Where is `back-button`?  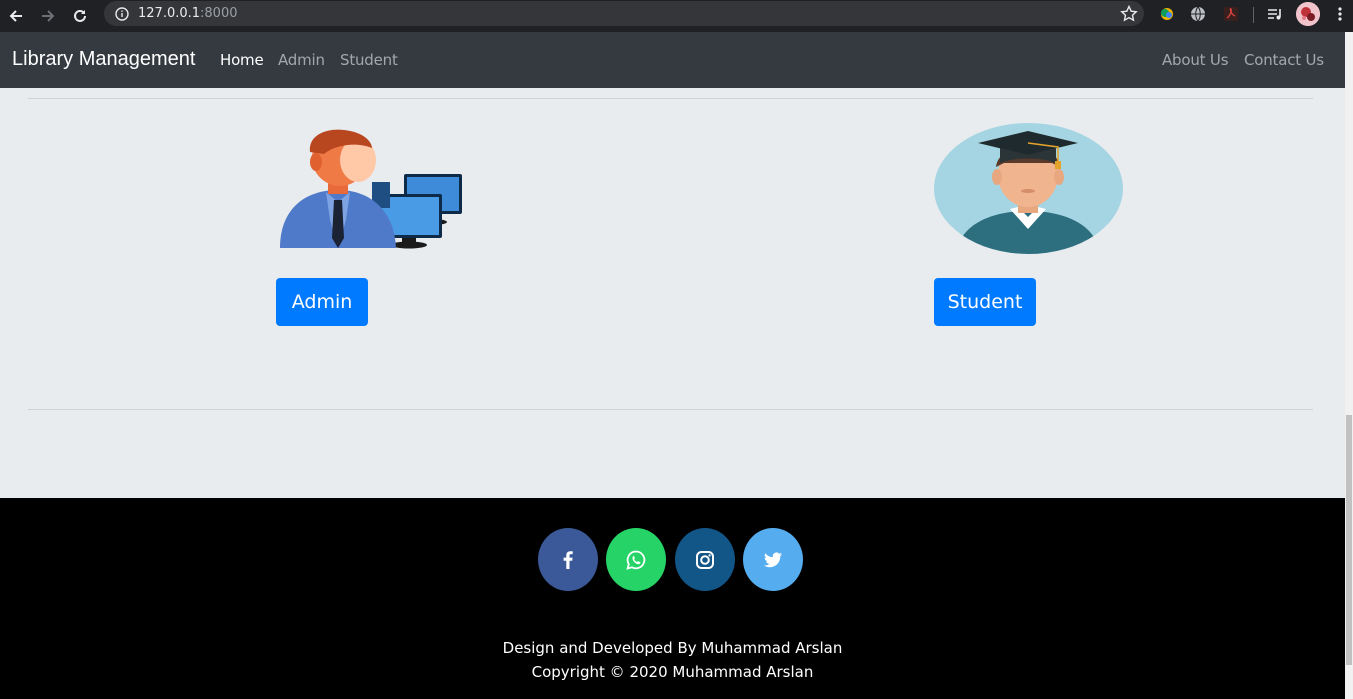 back-button is located at coordinates (16, 16).